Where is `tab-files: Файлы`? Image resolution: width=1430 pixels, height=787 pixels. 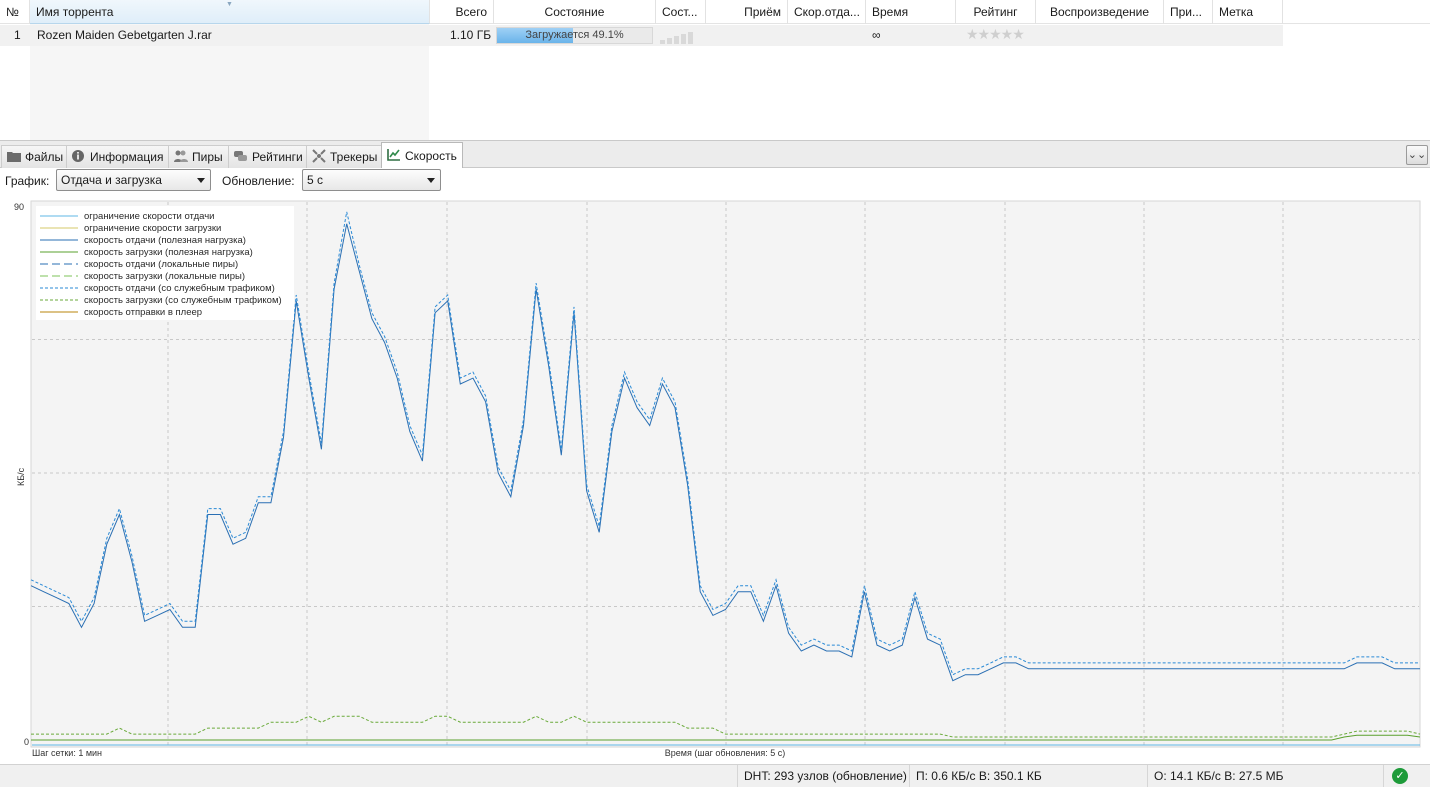 tab-files: Файлы is located at coordinates (35, 157).